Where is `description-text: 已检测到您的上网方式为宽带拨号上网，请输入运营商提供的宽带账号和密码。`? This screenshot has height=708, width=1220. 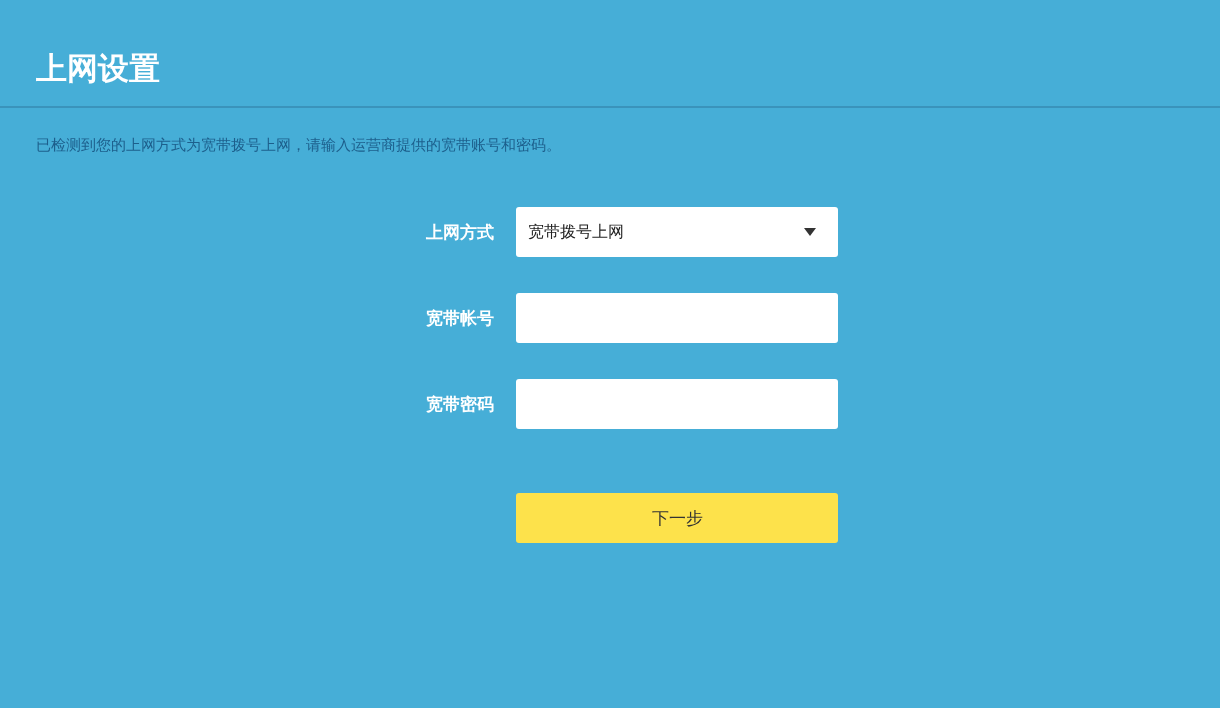 description-text: 已检测到您的上网方式为宽带拨号上网，请输入运营商提供的宽带账号和密码。 is located at coordinates (299, 145).